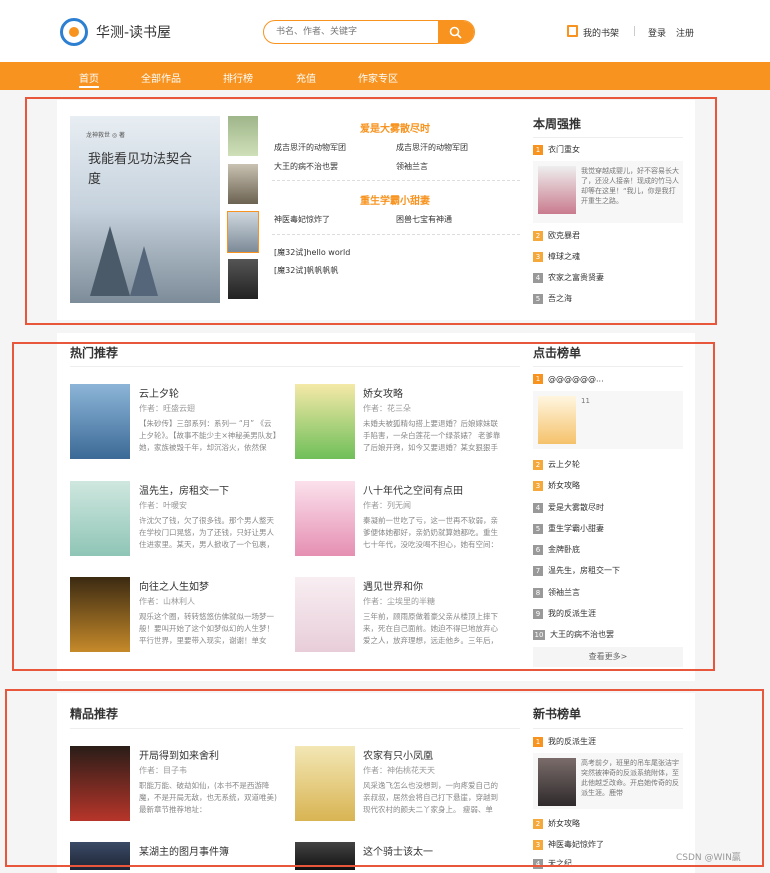 Image resolution: width=770 pixels, height=873 pixels. I want to click on weekly-item: 3 樟球之魂, so click(556, 258).